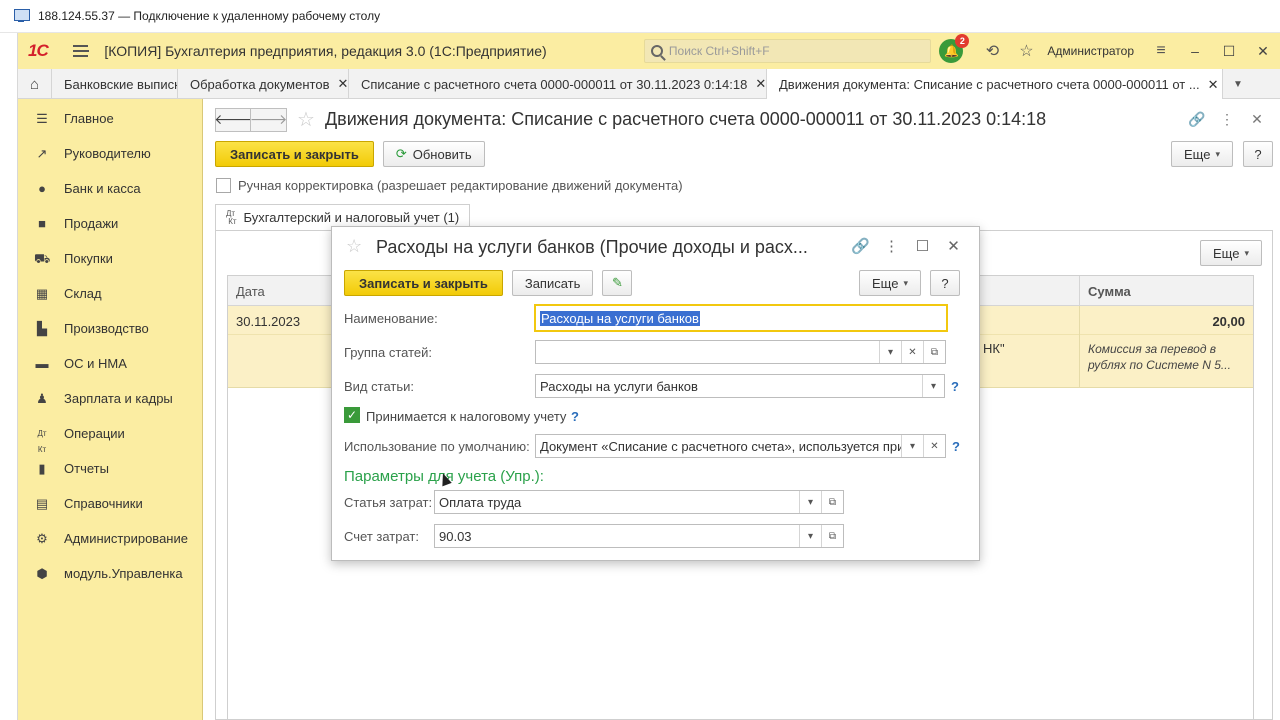  What do you see at coordinates (954, 48) in the screenshot?
I see `notifications-bell-icon: 🔔 2` at bounding box center [954, 48].